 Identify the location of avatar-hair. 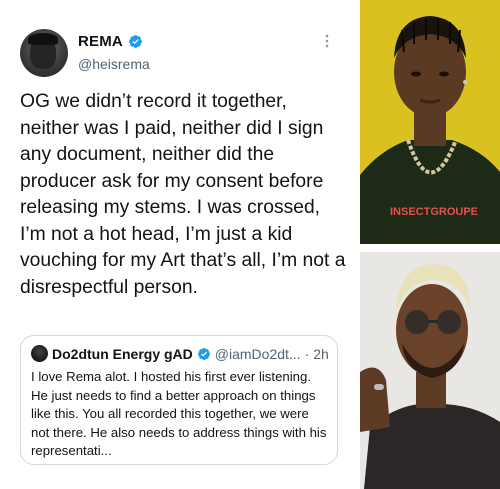
(43, 39).